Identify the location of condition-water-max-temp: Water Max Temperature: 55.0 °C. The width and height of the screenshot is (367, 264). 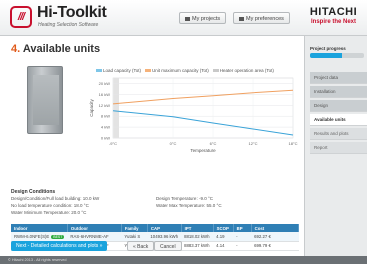
(189, 205).